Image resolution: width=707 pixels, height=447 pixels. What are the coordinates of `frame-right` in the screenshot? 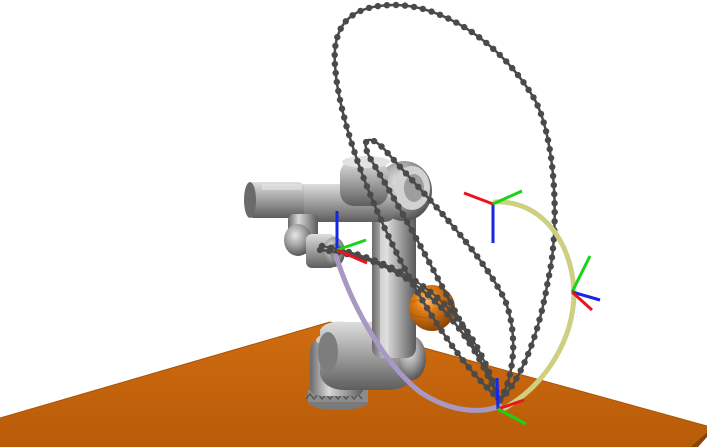 It's located at (585, 283).